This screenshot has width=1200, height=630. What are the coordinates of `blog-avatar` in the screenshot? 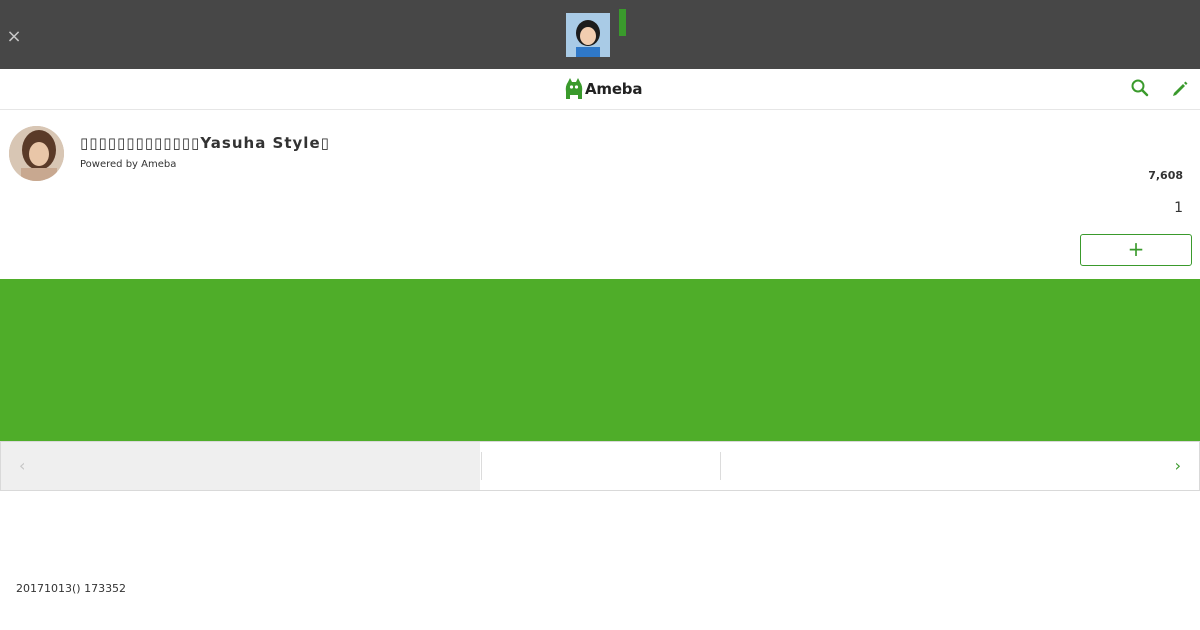 It's located at (36, 153).